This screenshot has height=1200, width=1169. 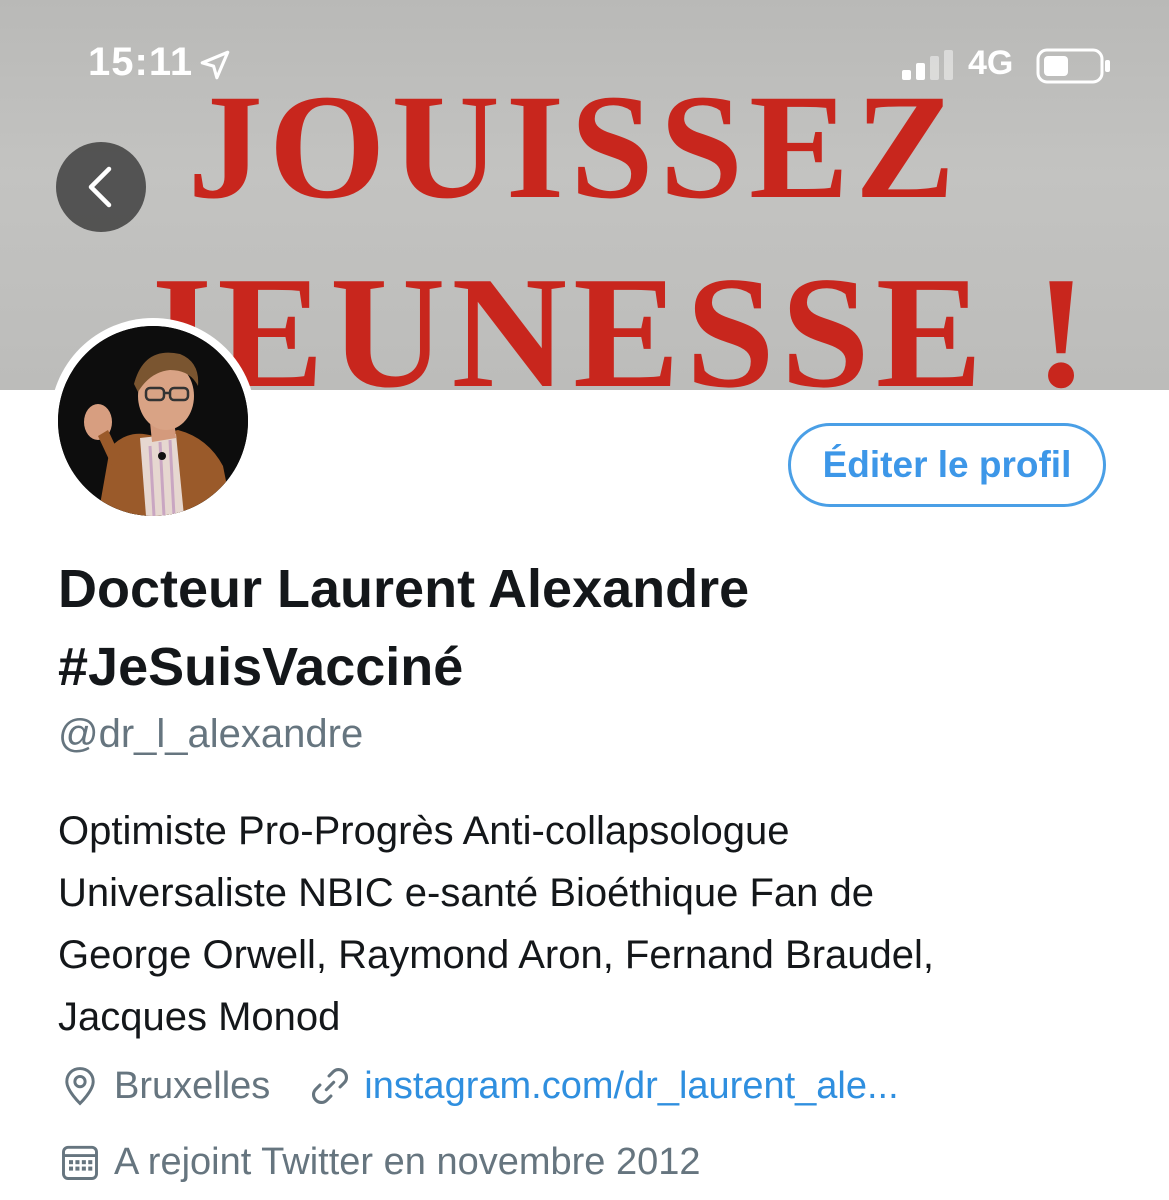 I want to click on status-time: 15:11, so click(x=141, y=62).